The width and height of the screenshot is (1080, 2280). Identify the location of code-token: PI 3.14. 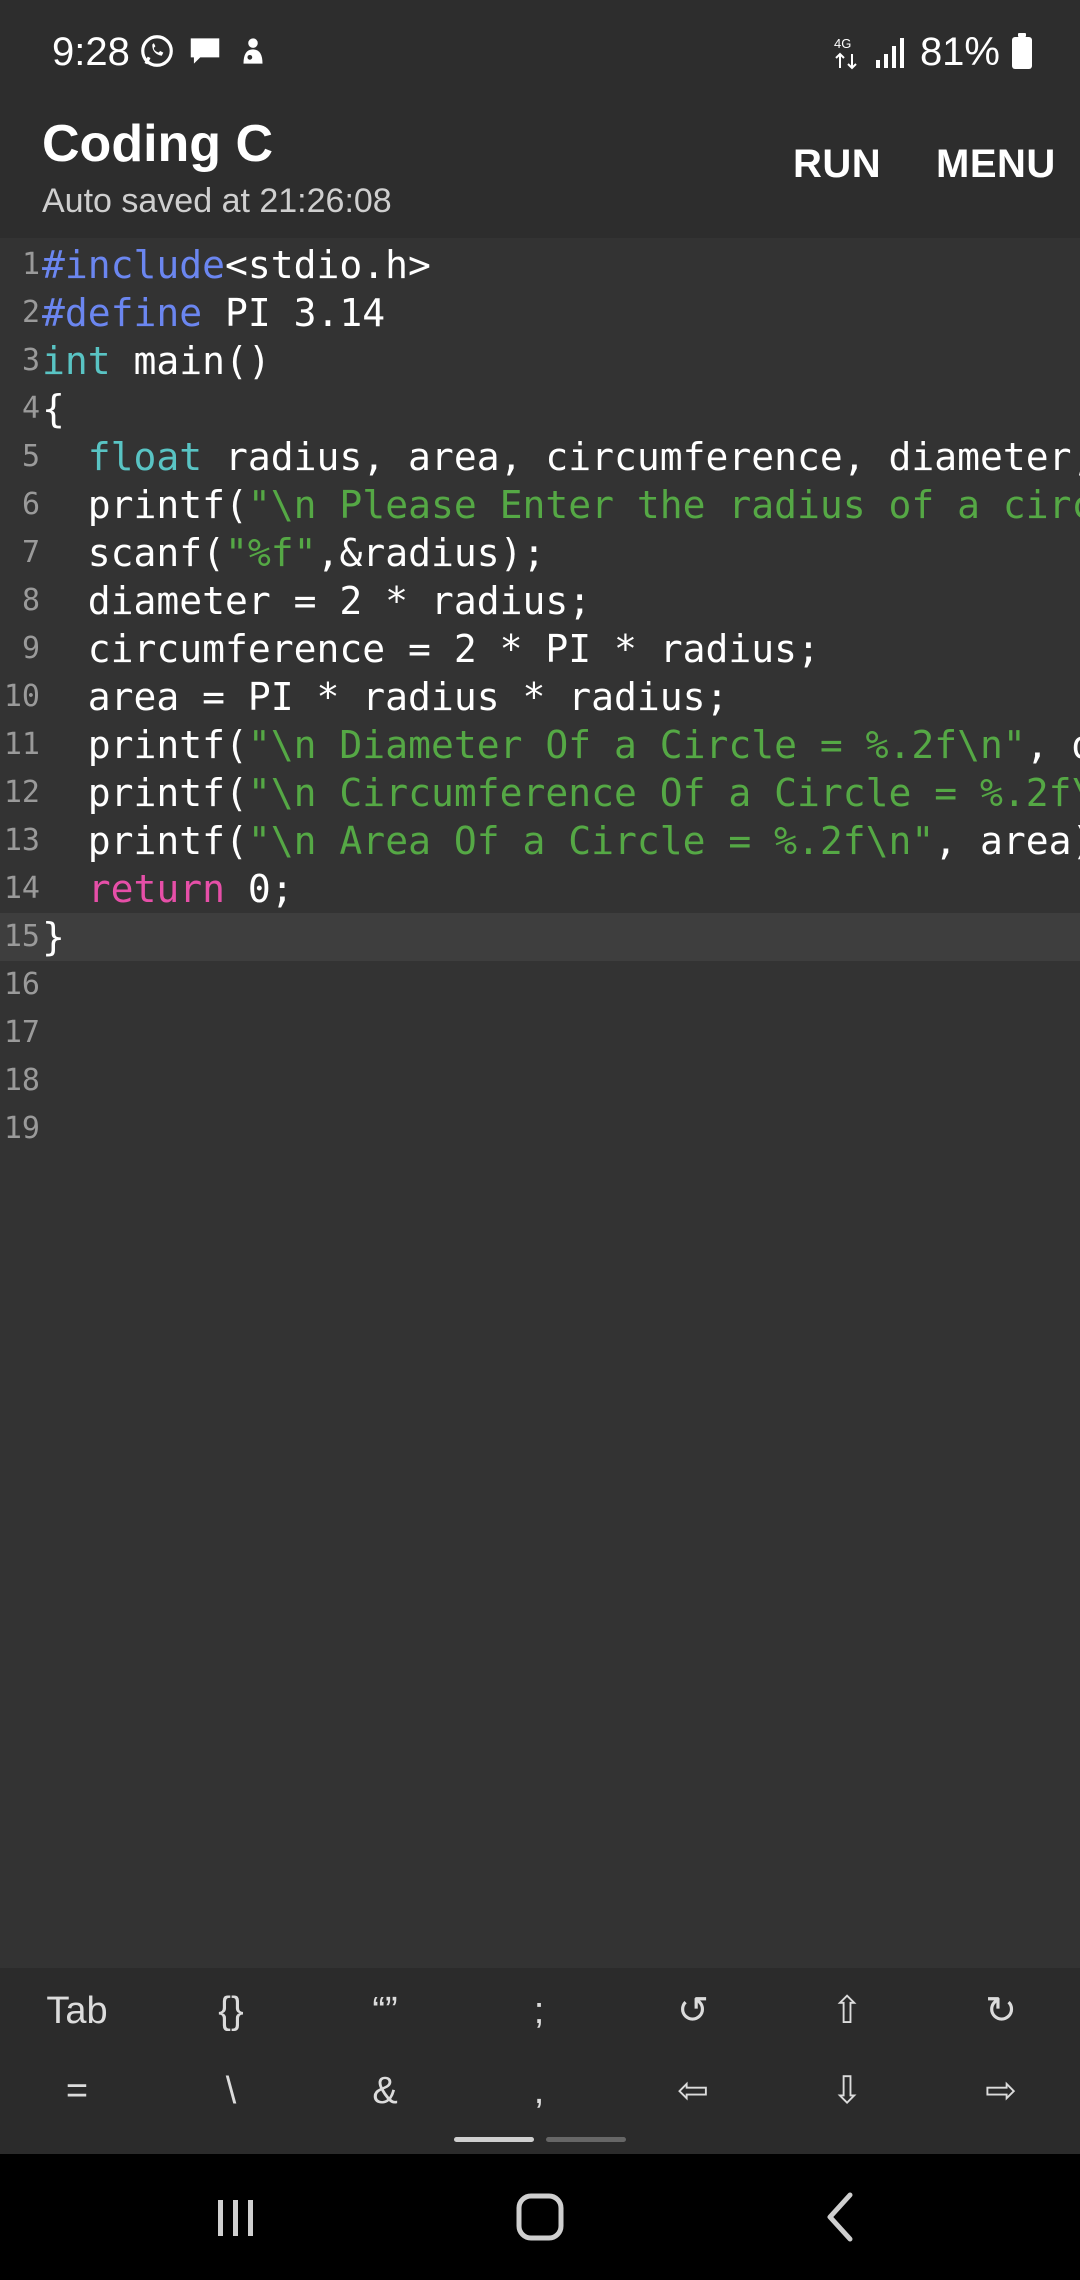
(294, 313).